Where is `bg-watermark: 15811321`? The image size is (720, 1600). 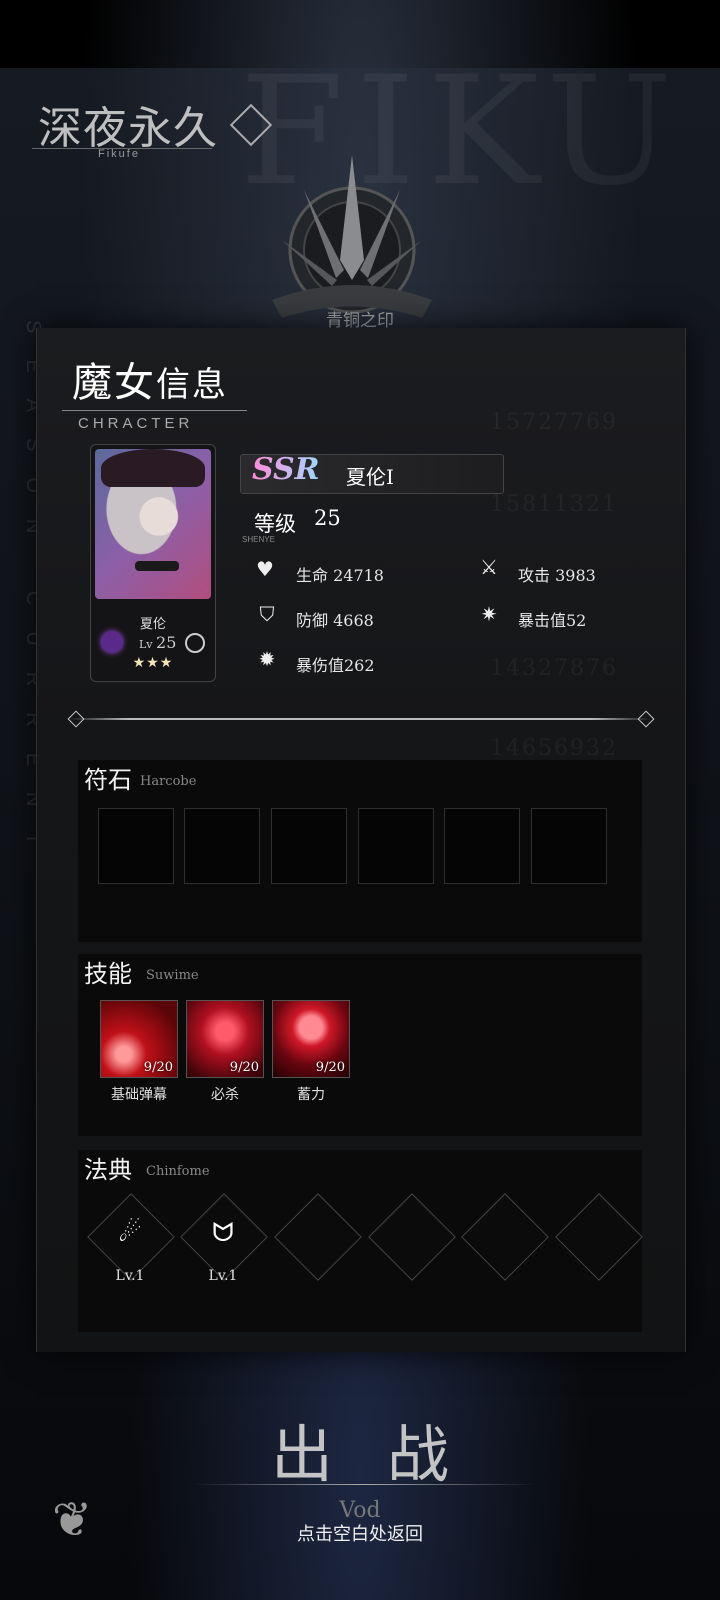
bg-watermark: 15811321 is located at coordinates (554, 504).